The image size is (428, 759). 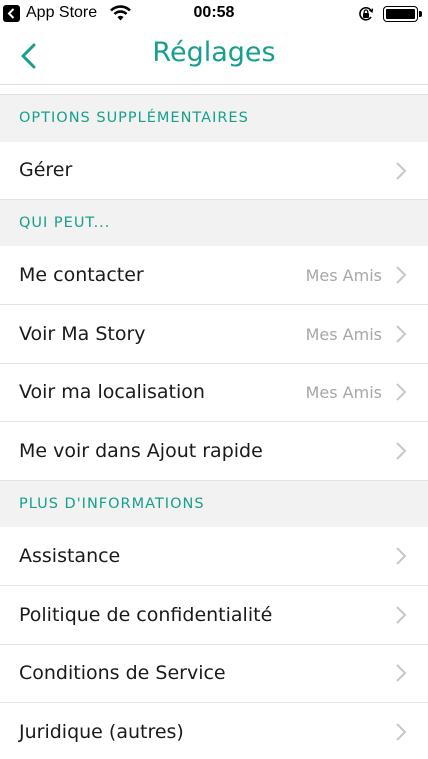 I want to click on list-top-strip, so click(x=214, y=90).